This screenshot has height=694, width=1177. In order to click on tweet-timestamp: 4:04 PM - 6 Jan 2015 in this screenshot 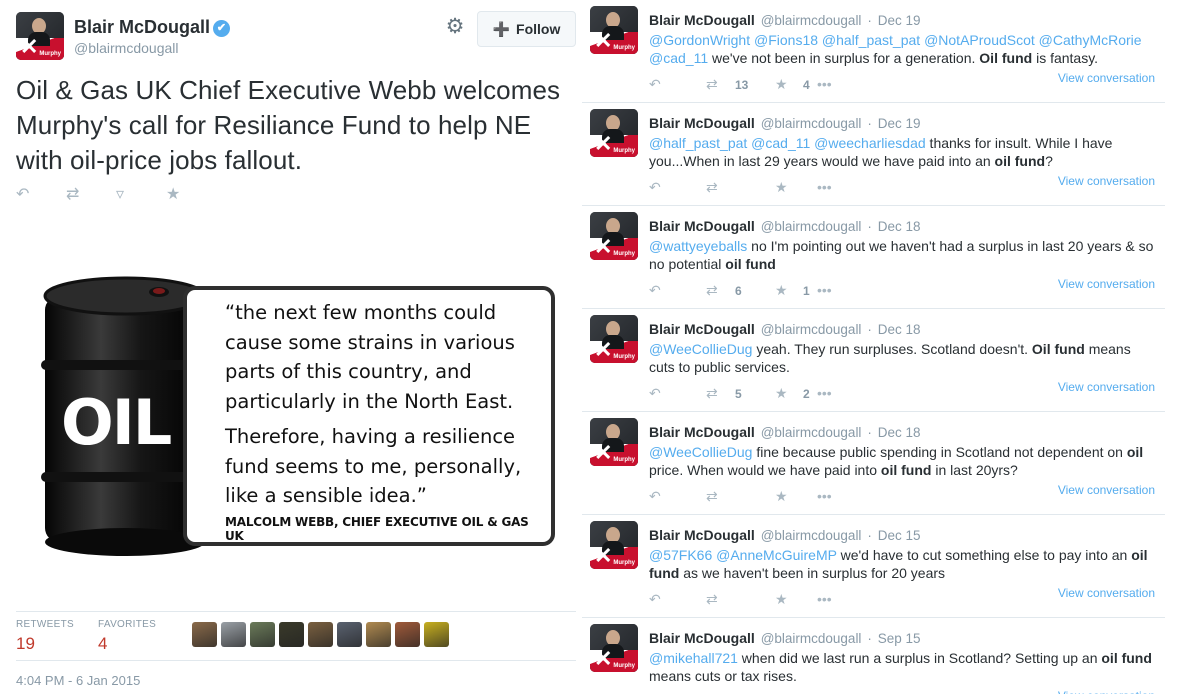, I will do `click(78, 680)`.